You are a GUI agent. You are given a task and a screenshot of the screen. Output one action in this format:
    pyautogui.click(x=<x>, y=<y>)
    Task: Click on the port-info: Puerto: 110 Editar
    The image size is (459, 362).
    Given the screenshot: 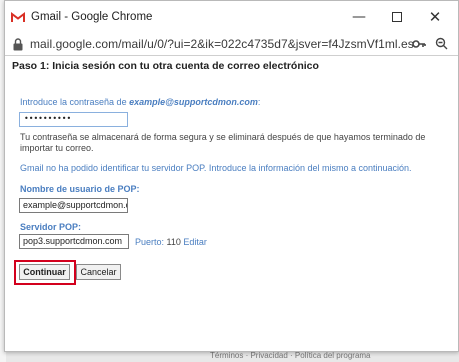 What is the action you would take?
    pyautogui.click(x=171, y=242)
    